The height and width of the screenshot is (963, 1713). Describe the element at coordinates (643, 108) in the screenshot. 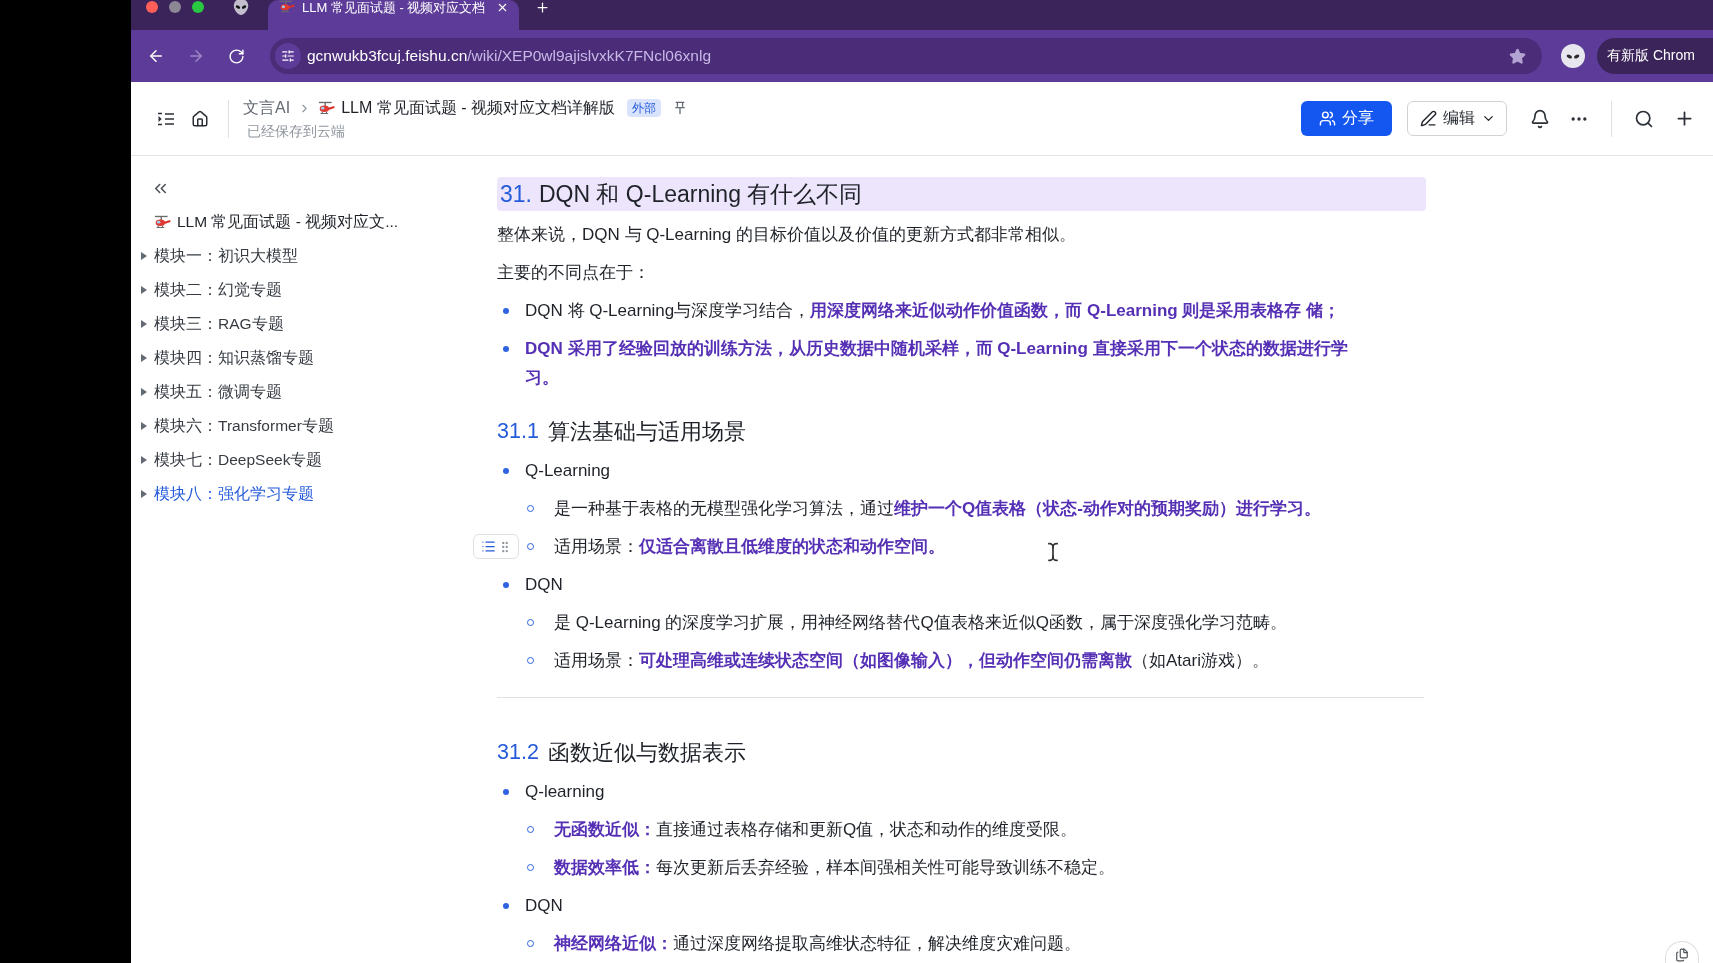

I see `external-badge: 外部` at that location.